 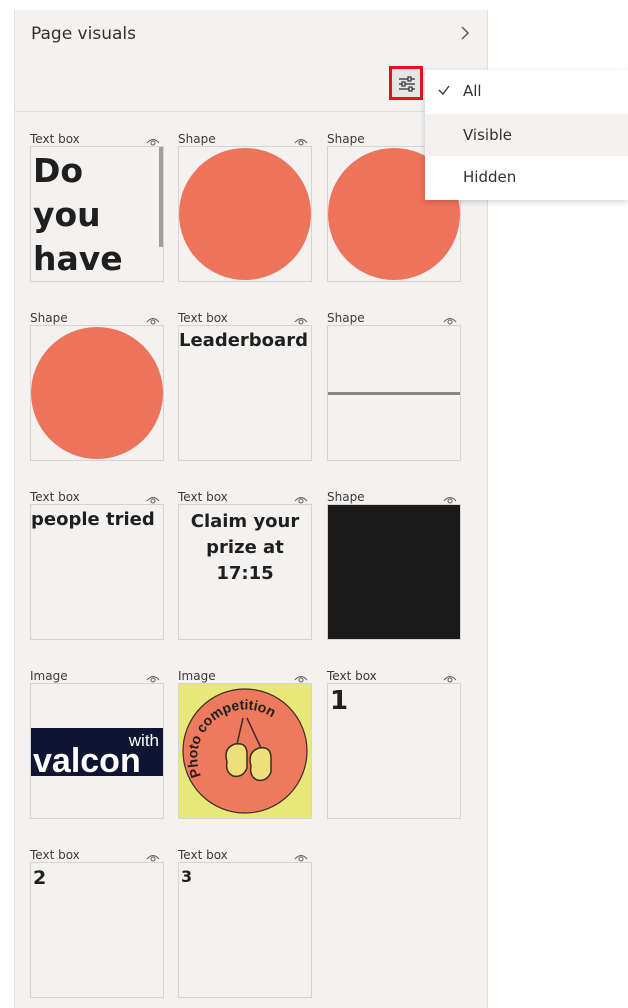 What do you see at coordinates (93, 519) in the screenshot?
I see `textbox-preview: people tried` at bounding box center [93, 519].